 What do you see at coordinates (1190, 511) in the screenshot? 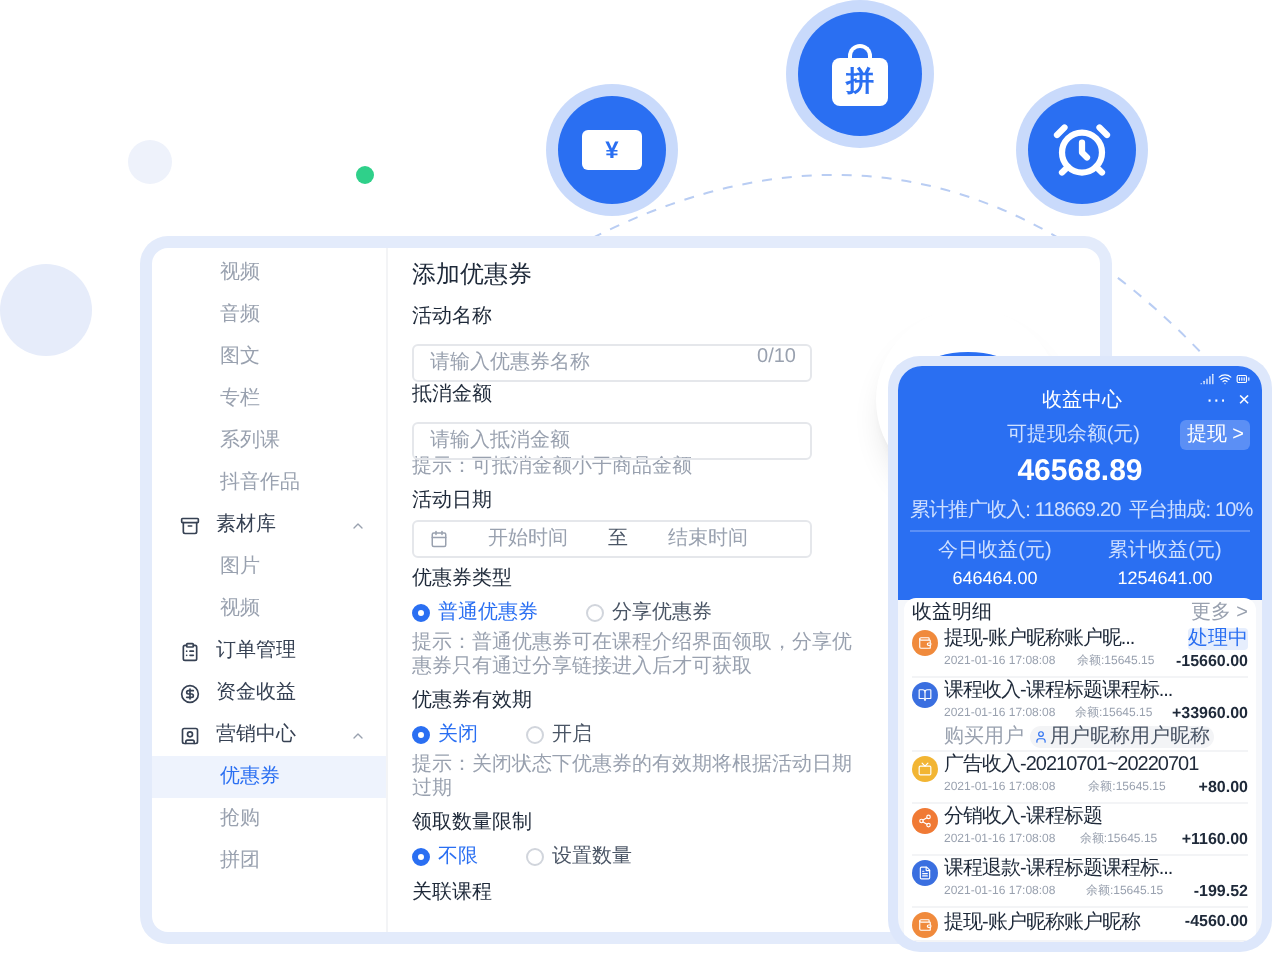
I see `stat-text: 平台抽成: 10%` at bounding box center [1190, 511].